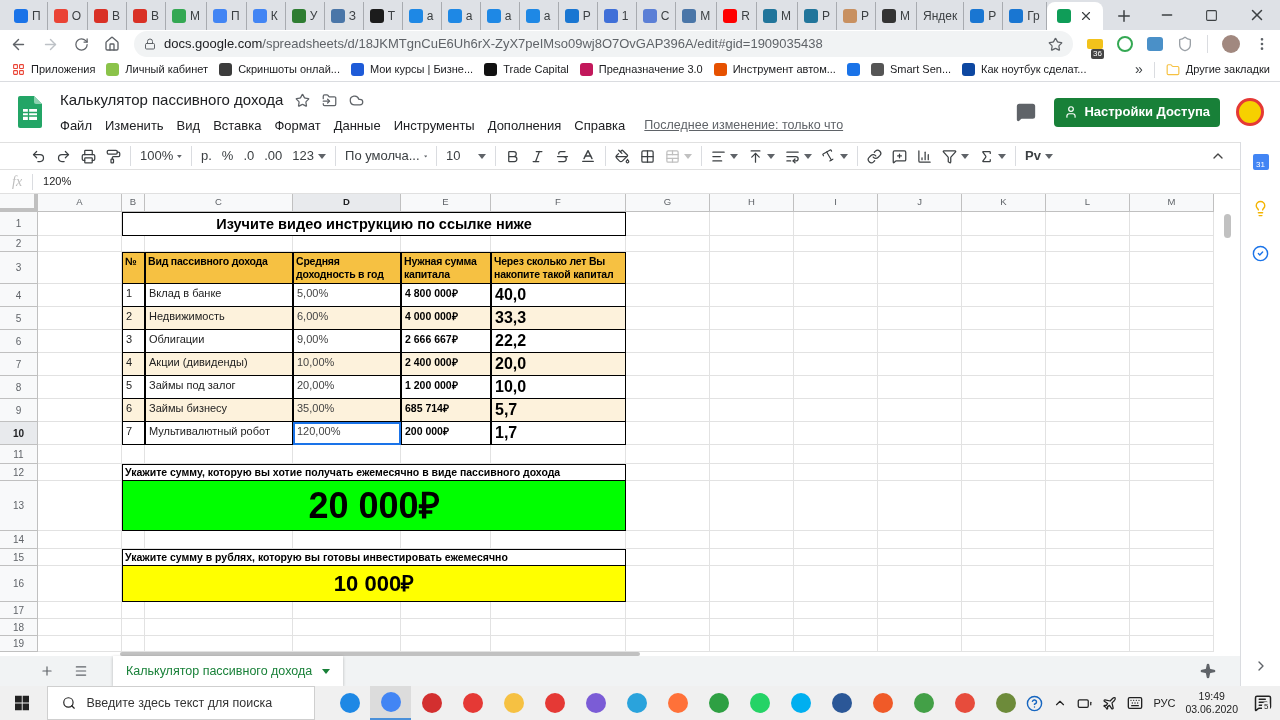  What do you see at coordinates (1227, 226) in the screenshot?
I see `vertical-scrollbar` at bounding box center [1227, 226].